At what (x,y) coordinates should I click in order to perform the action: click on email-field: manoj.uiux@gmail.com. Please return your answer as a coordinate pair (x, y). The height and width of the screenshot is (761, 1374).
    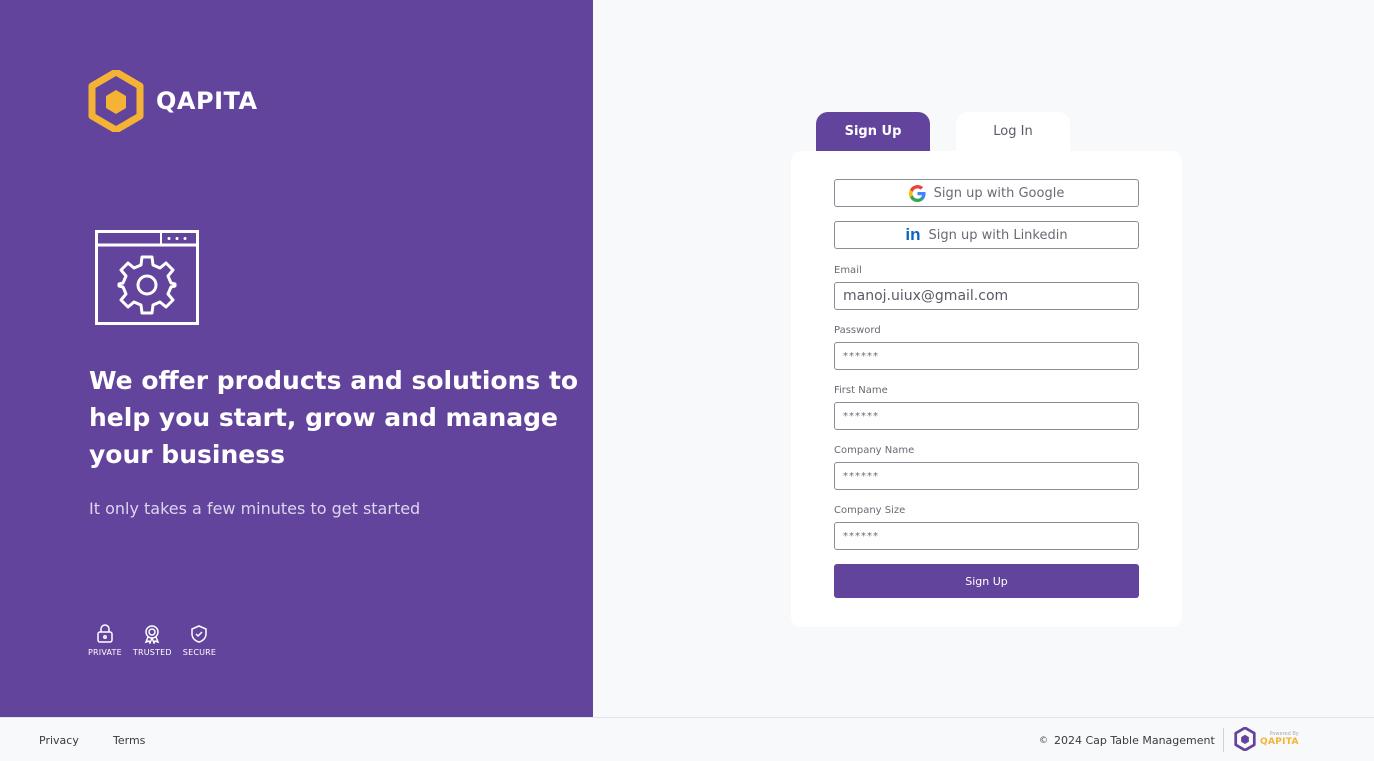
    Looking at the image, I should click on (986, 296).